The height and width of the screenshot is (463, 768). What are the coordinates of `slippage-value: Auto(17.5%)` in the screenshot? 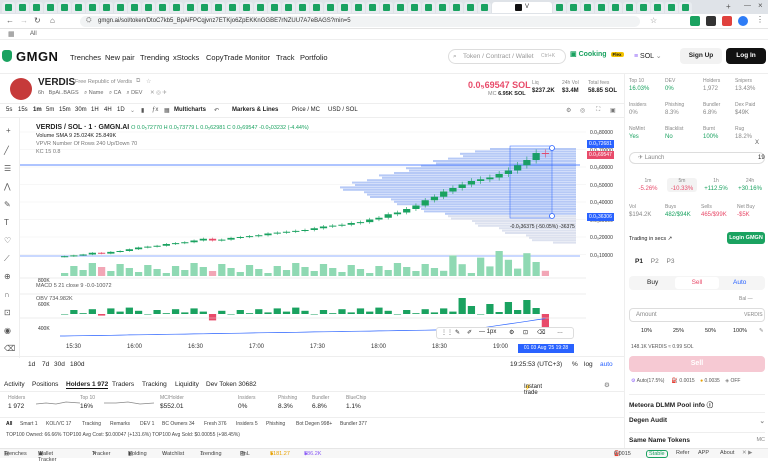 It's located at (651, 381).